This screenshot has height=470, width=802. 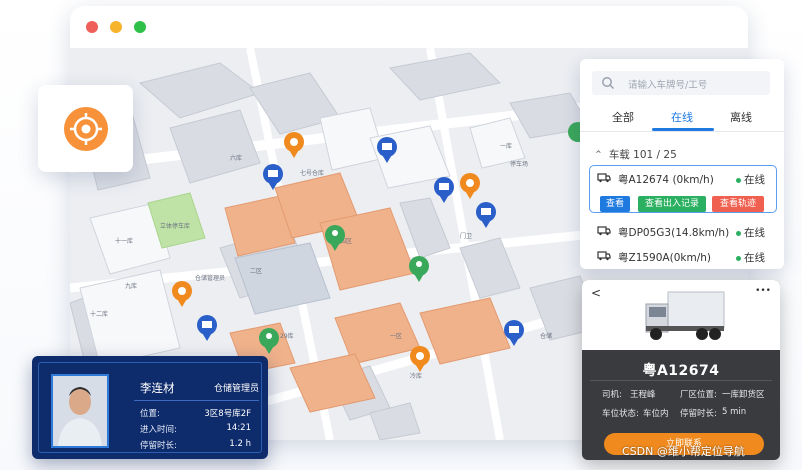 What do you see at coordinates (682, 131) in the screenshot?
I see `tab-divider` at bounding box center [682, 131].